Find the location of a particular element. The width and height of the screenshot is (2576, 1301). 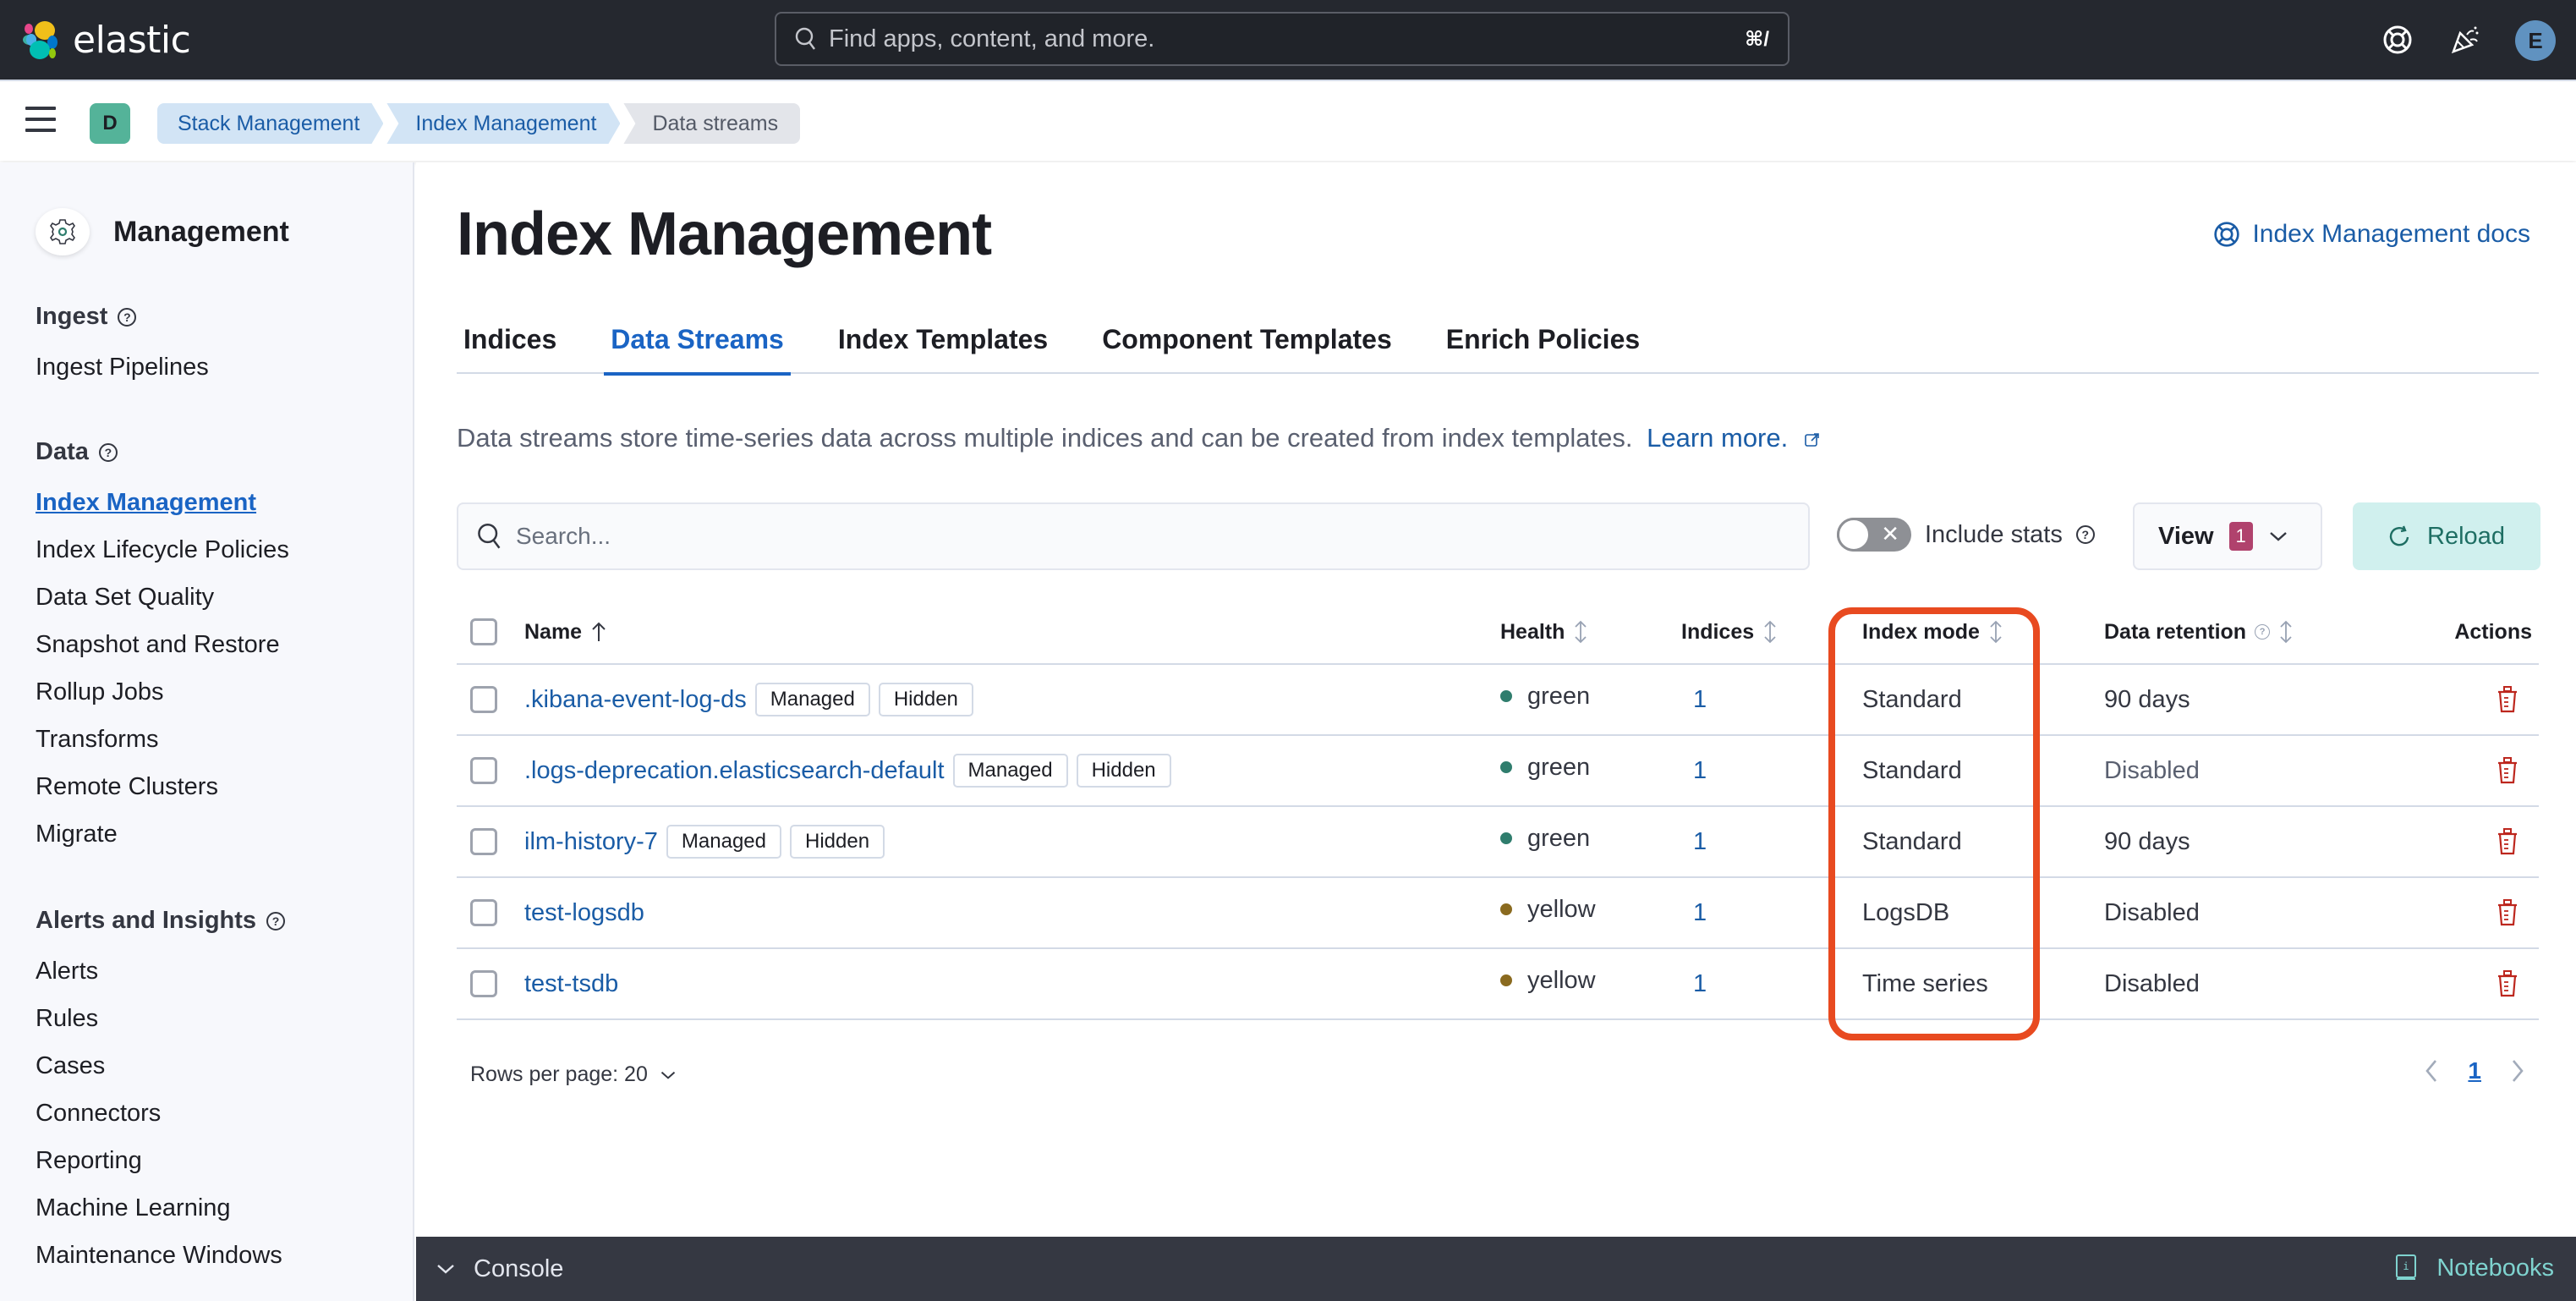

sidebar-item-rules: Rules is located at coordinates (67, 1019).